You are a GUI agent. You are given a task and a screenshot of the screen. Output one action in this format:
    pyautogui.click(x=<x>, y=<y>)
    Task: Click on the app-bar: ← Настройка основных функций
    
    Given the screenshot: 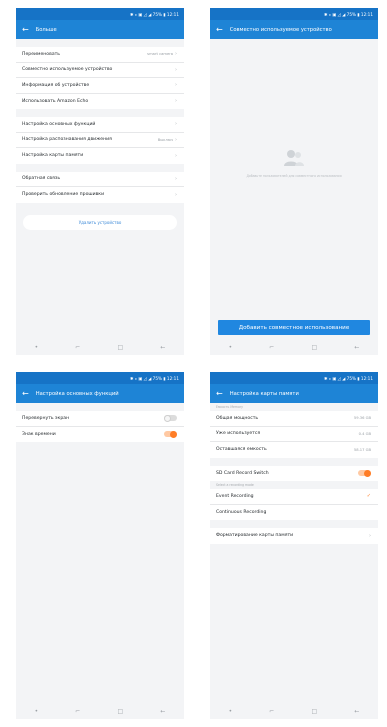 What is the action you would take?
    pyautogui.click(x=100, y=393)
    